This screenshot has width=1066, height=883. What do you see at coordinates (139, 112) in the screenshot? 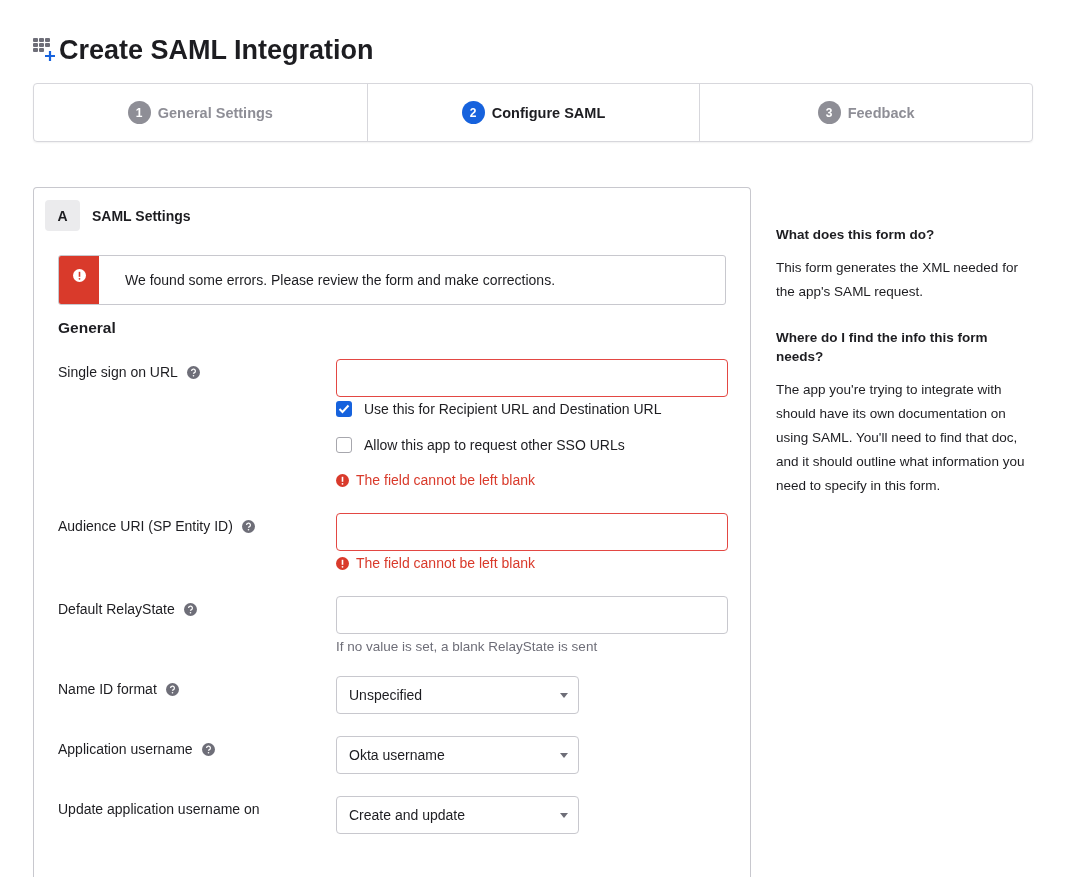
I see `step-number: 1` at bounding box center [139, 112].